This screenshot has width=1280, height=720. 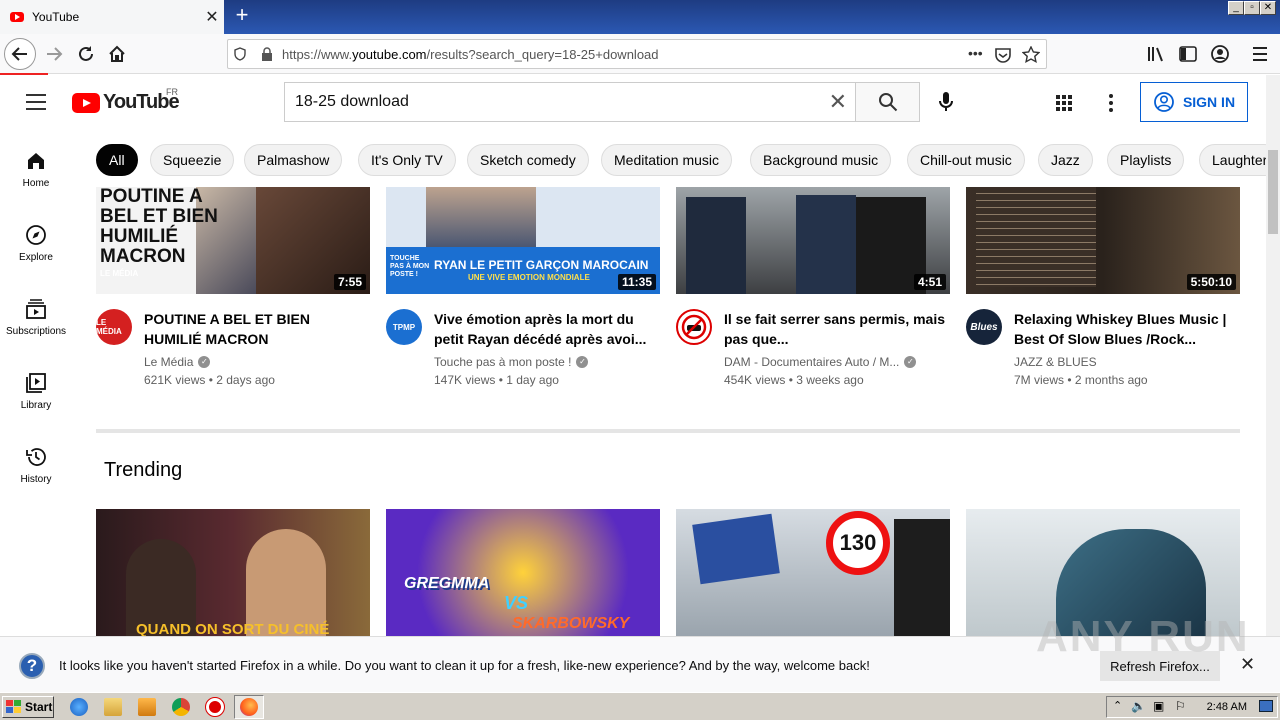 What do you see at coordinates (1188, 54) in the screenshot?
I see `sidebar-icon` at bounding box center [1188, 54].